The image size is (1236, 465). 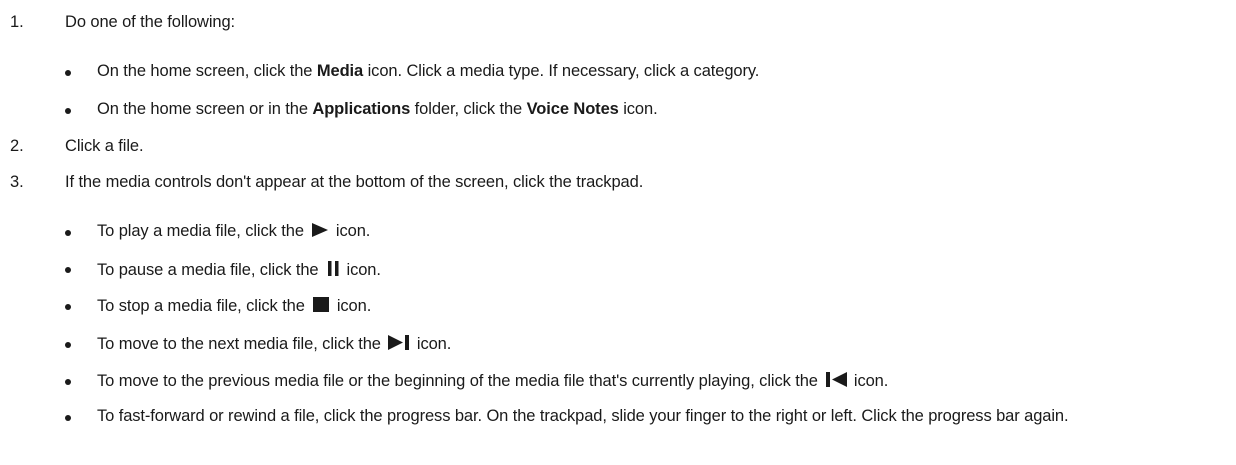 I want to click on step-text: Click a file., so click(x=104, y=146).